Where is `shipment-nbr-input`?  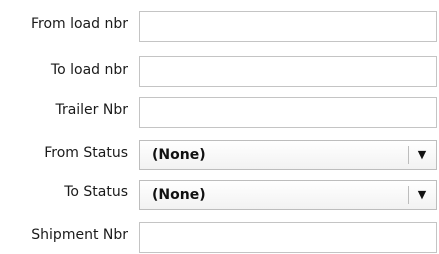
shipment-nbr-input is located at coordinates (288, 237).